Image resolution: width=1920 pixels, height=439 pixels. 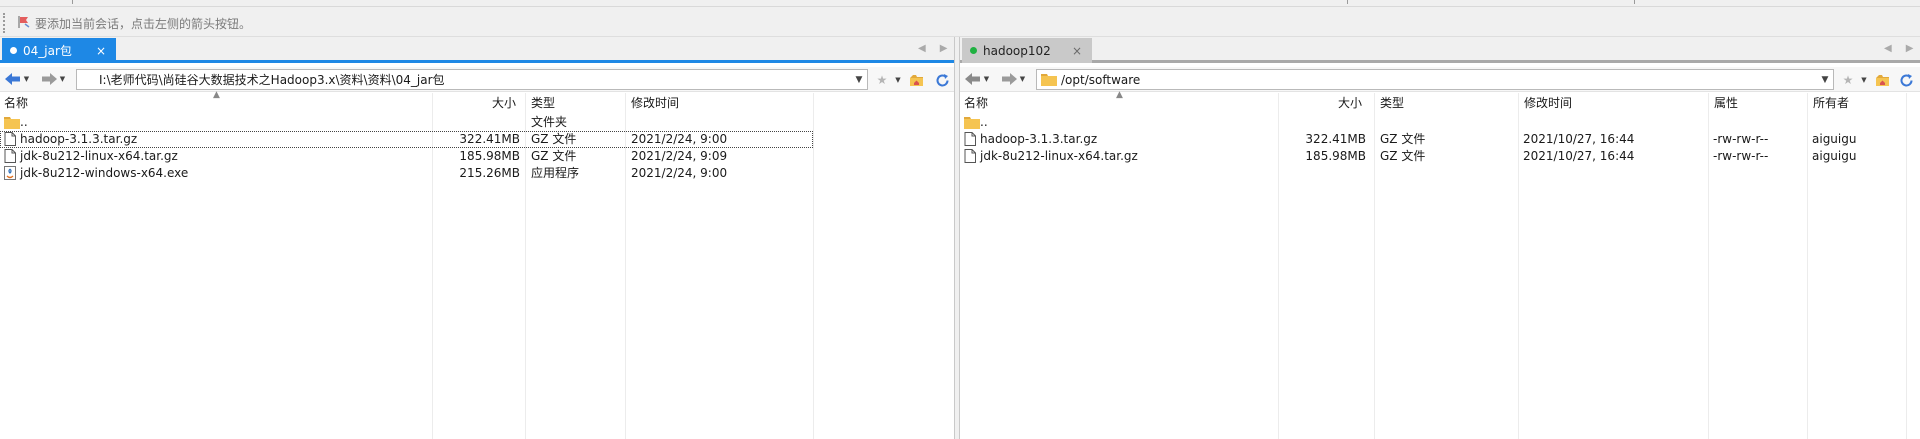 I want to click on file-modified-cell: 2021/2/24, 9:00, so click(x=679, y=139).